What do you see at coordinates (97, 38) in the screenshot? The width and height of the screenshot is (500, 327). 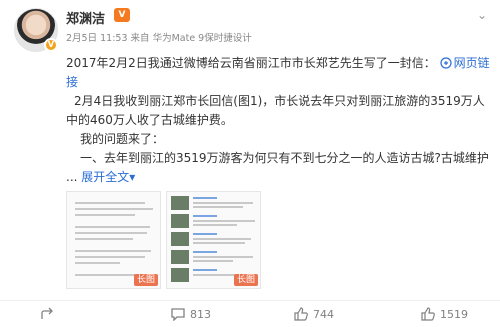 I see `post-time: 2月5日 11:53` at bounding box center [97, 38].